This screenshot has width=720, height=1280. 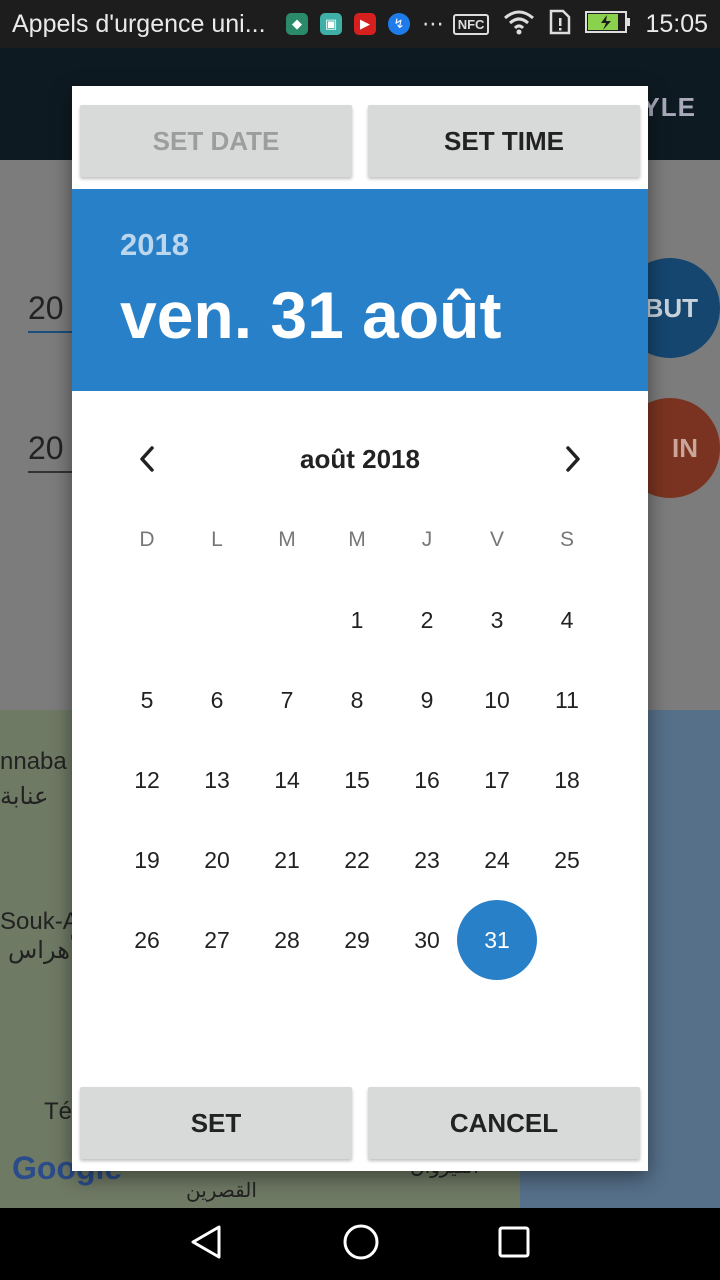 I want to click on calendar-day-number: 31, so click(x=497, y=939).